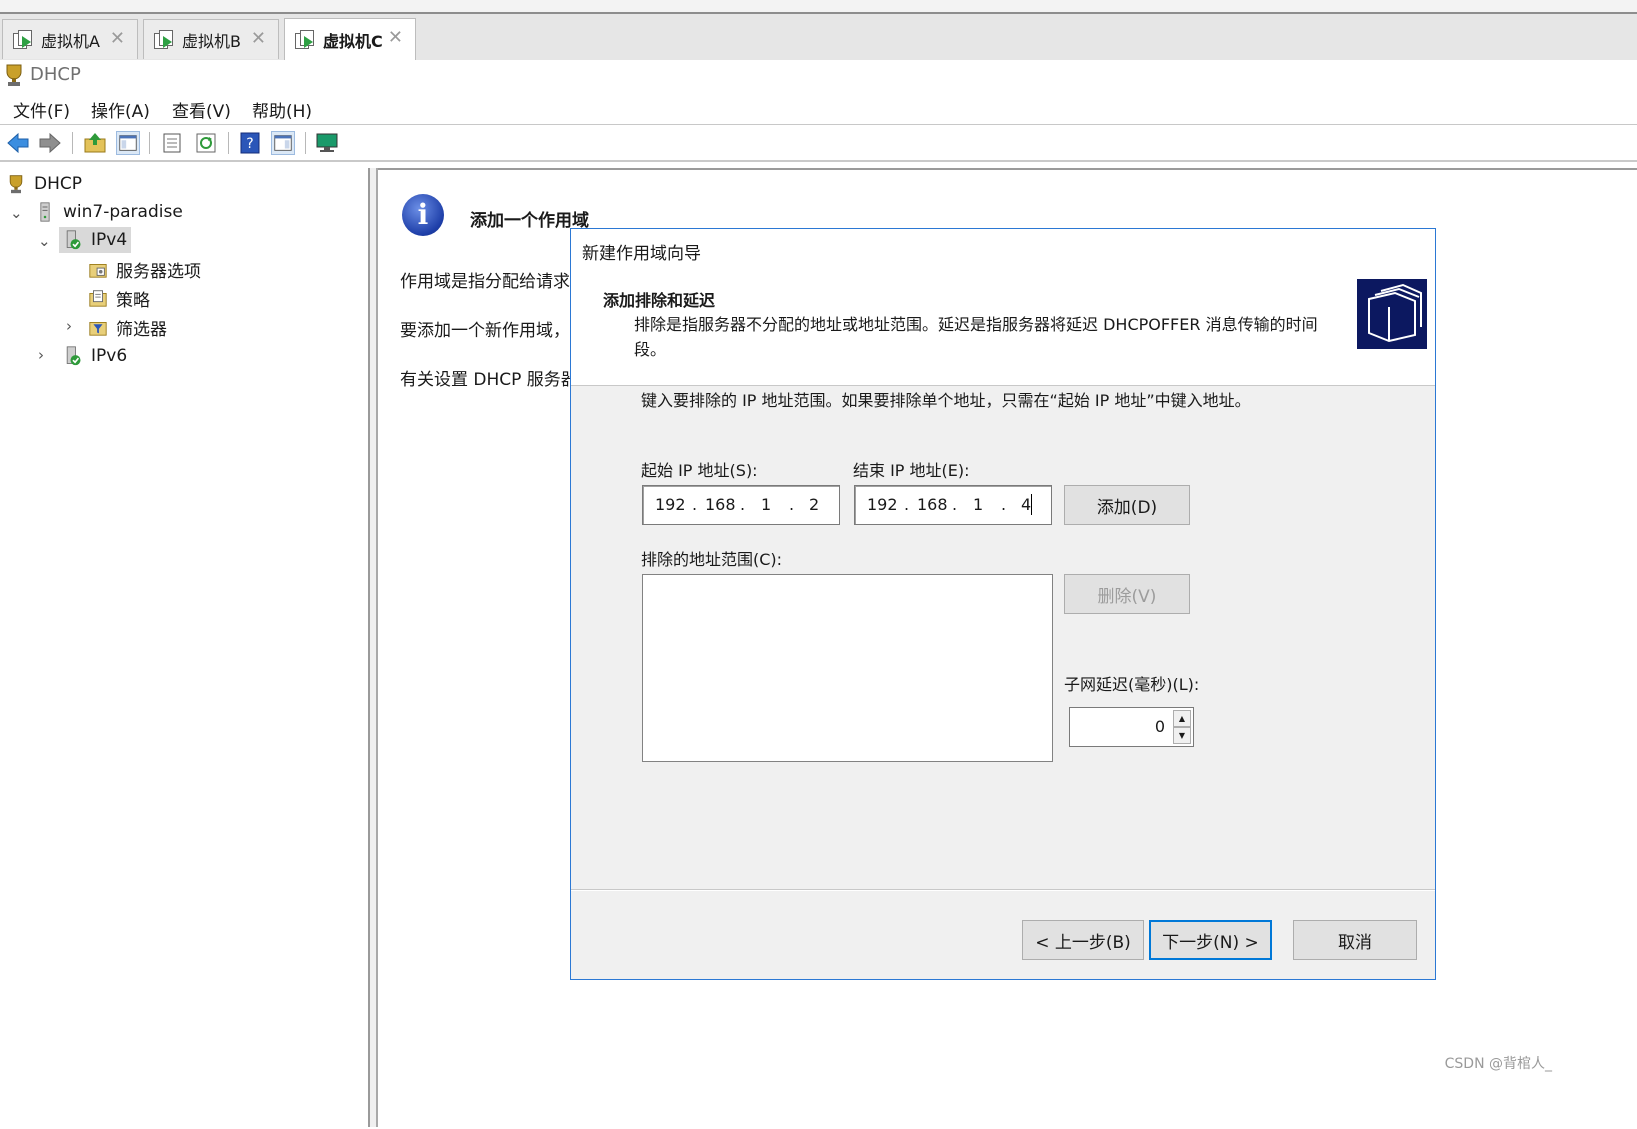 The width and height of the screenshot is (1637, 1129). What do you see at coordinates (98, 329) in the screenshot?
I see `filters-icon` at bounding box center [98, 329].